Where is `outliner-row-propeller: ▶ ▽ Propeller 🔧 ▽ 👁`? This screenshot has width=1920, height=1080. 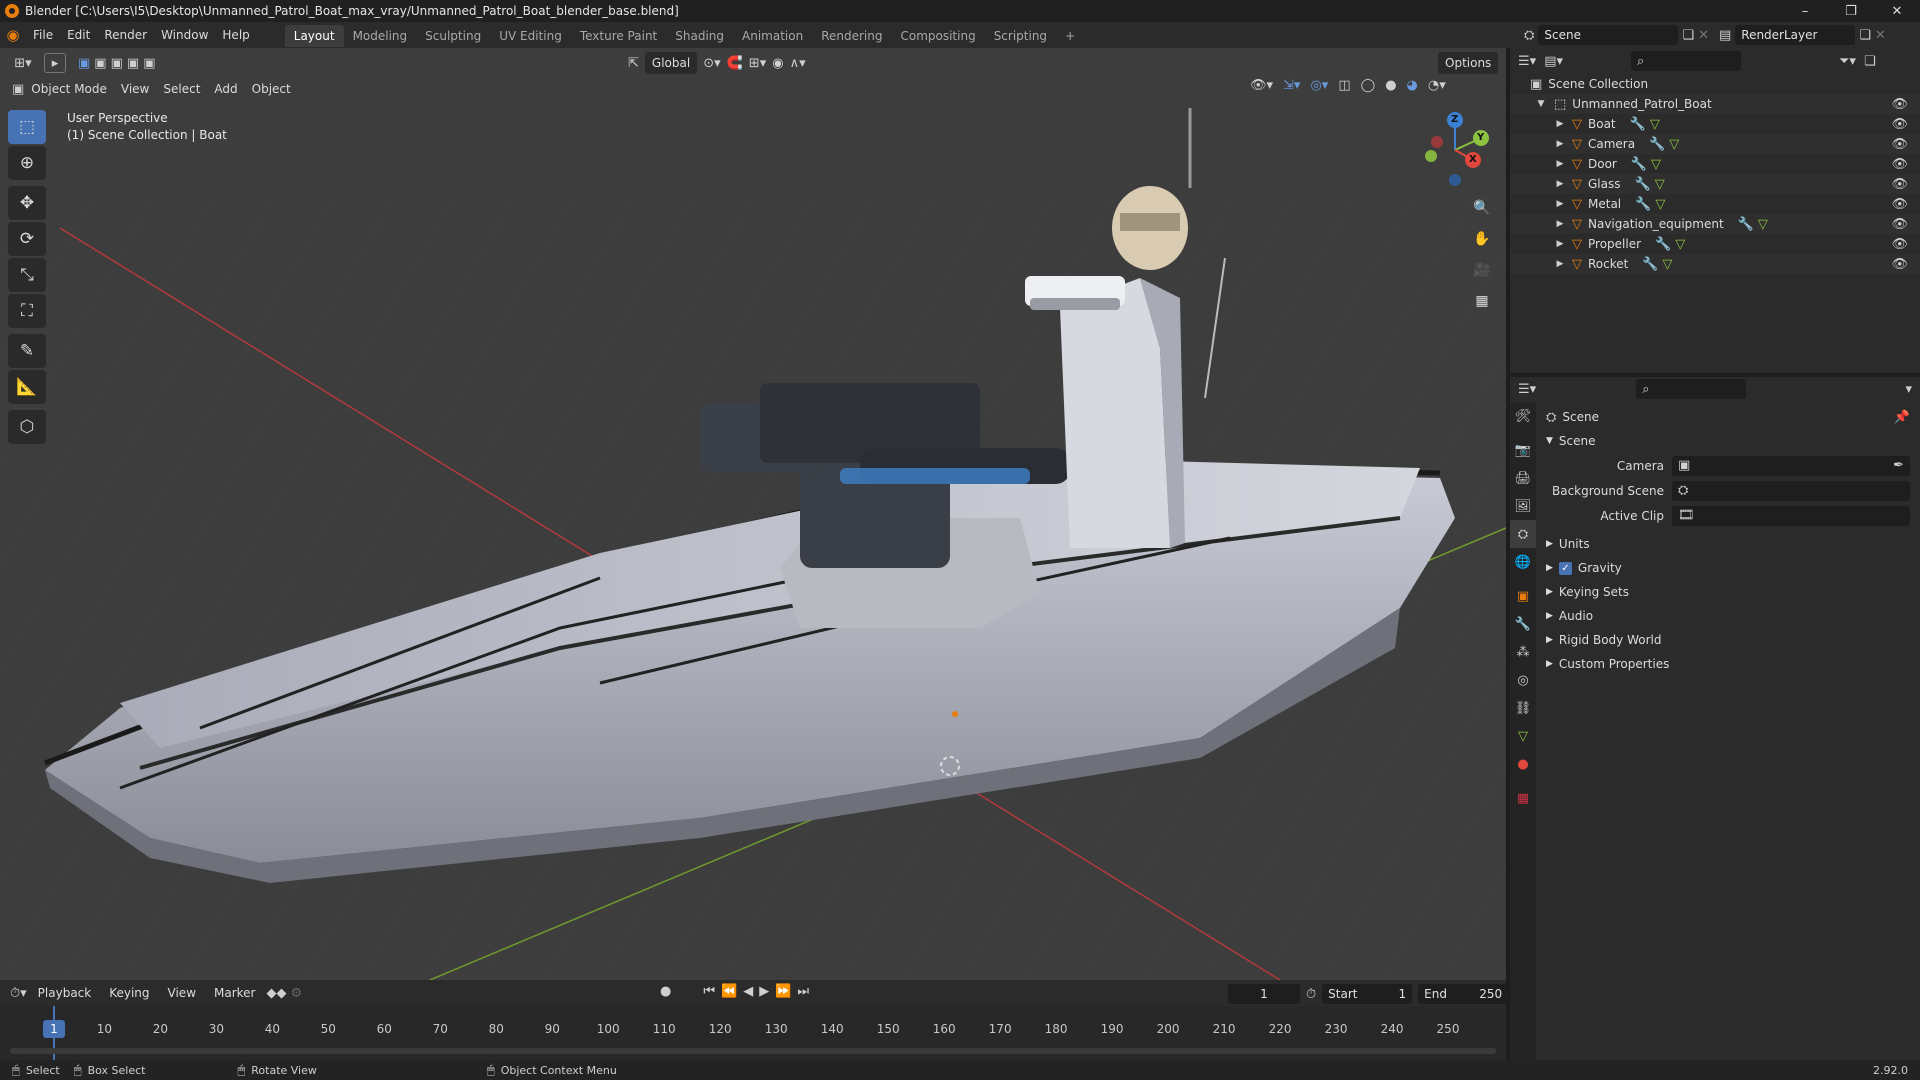
outliner-row-propeller: ▶ ▽ Propeller 🔧 ▽ 👁 is located at coordinates (1715, 244).